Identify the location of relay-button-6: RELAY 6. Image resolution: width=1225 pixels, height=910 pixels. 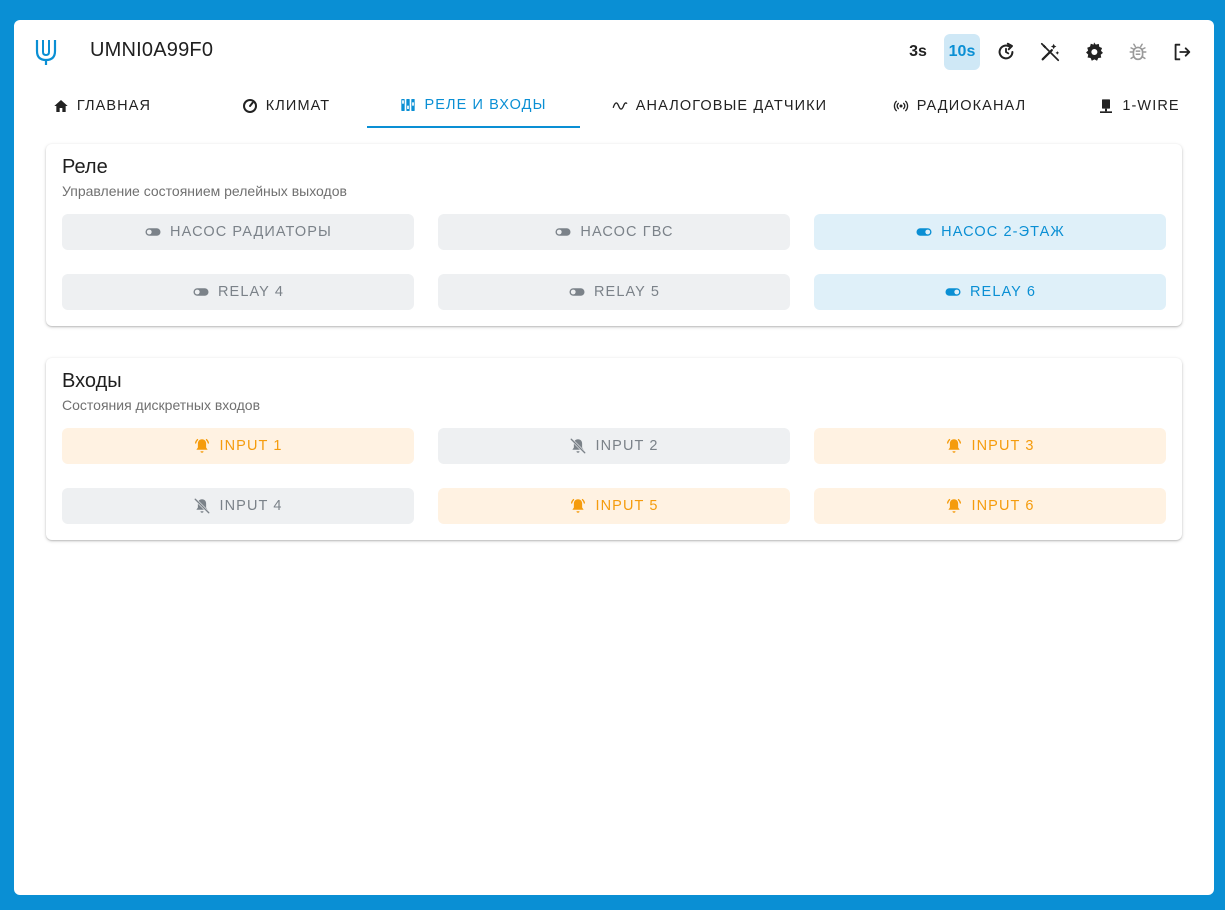
(990, 292).